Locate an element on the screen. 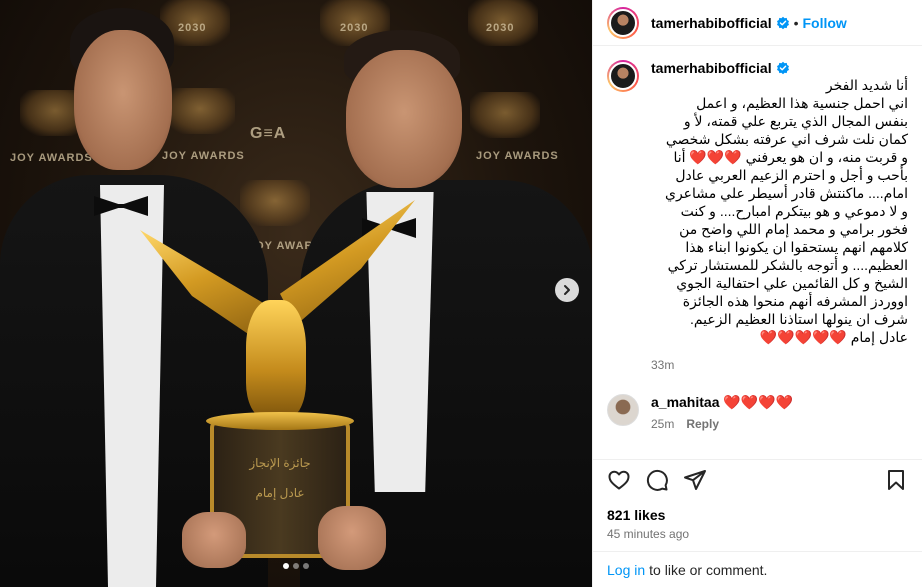 The height and width of the screenshot is (587, 922). save-bookmark-icon is located at coordinates (896, 480).